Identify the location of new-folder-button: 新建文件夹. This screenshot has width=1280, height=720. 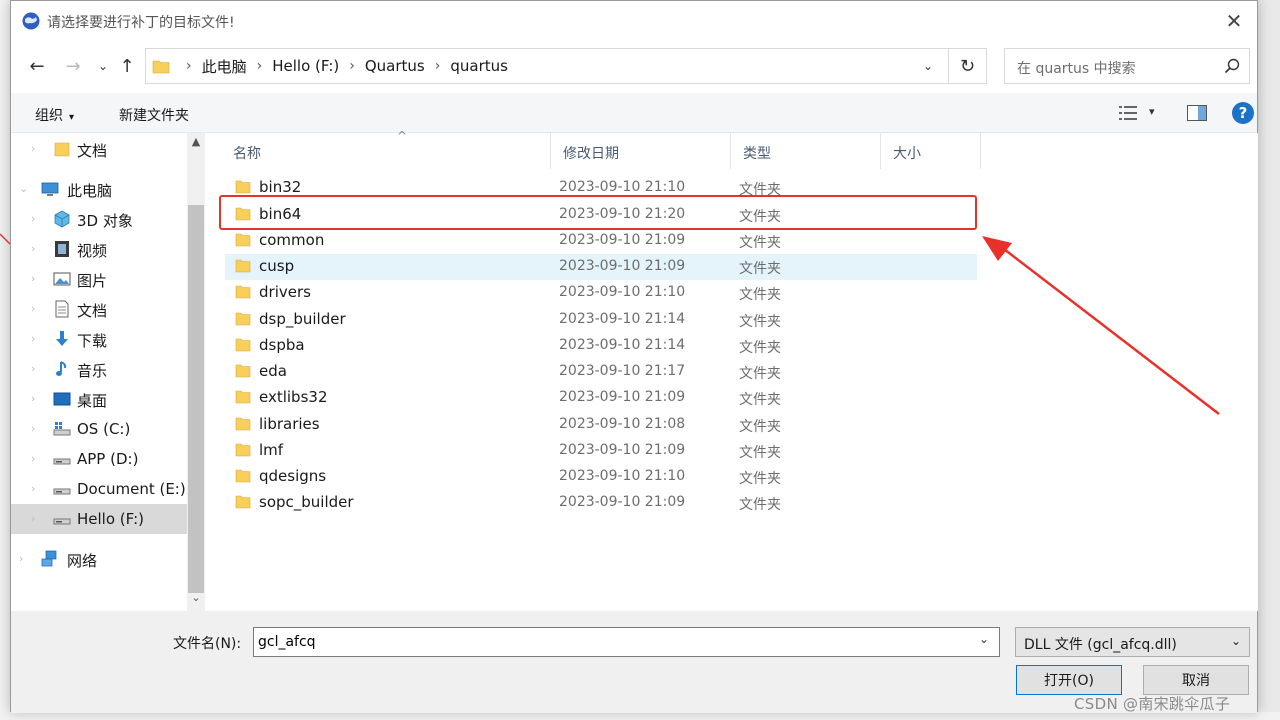
(154, 115).